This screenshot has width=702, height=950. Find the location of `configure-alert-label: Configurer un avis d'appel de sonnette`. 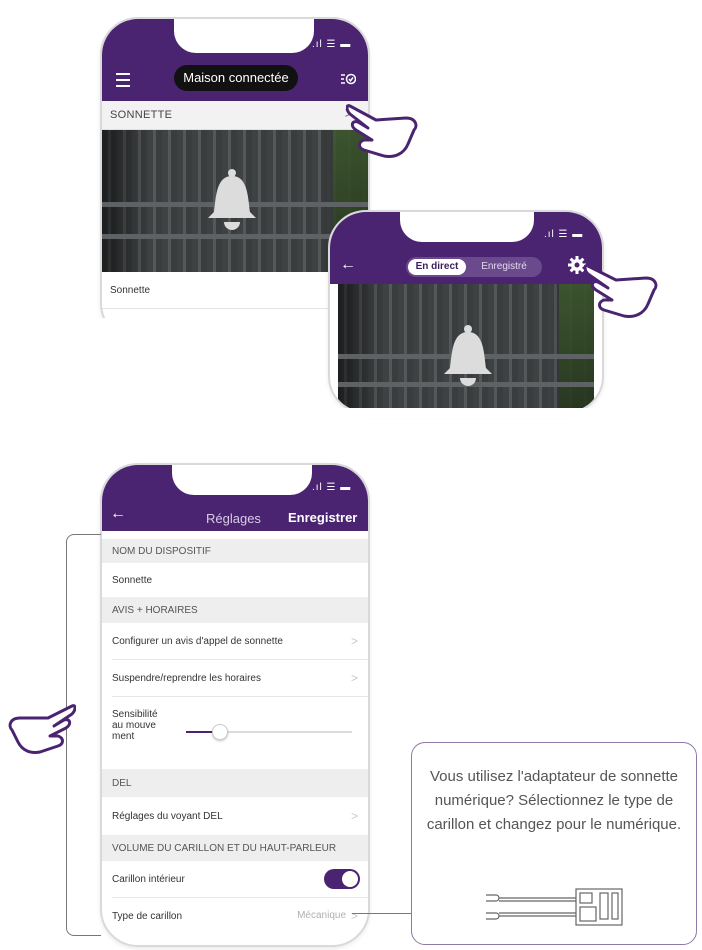

configure-alert-label: Configurer un avis d'appel de sonnette is located at coordinates (197, 641).